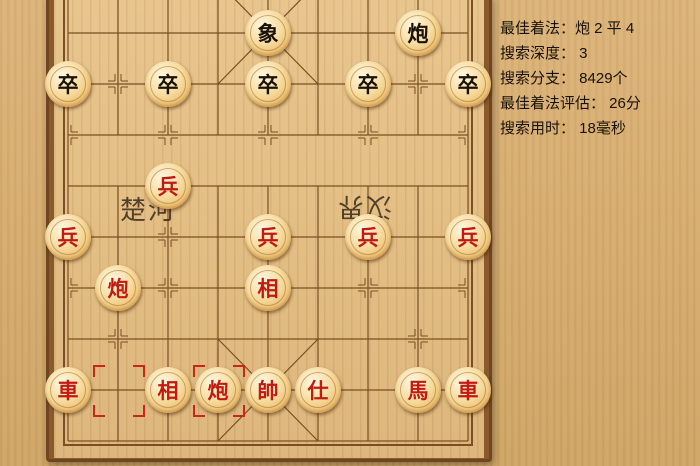 The width and height of the screenshot is (700, 466). I want to click on piece-red-chariot-2: 車, so click(468, 390).